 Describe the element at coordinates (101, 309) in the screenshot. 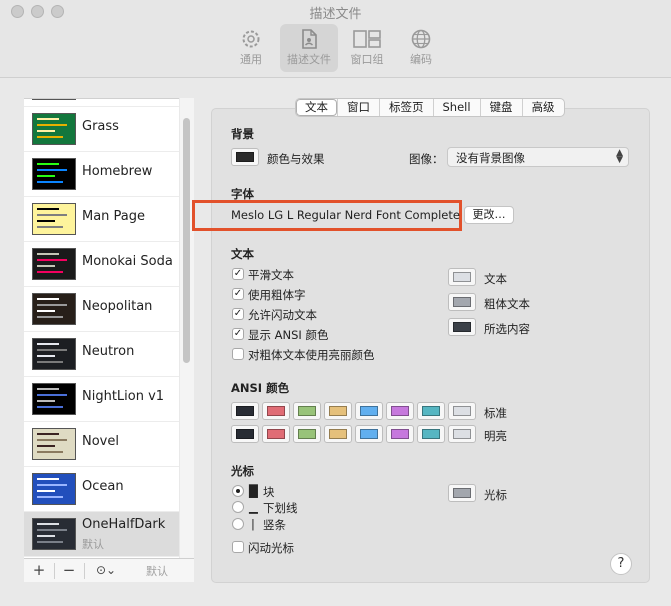

I see `profile-item: Neopolitan` at that location.